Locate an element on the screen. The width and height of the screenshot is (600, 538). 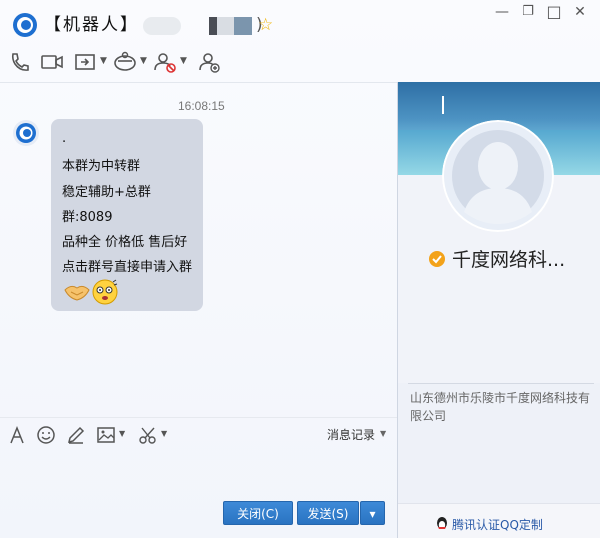
image-icon is located at coordinates (106, 435).